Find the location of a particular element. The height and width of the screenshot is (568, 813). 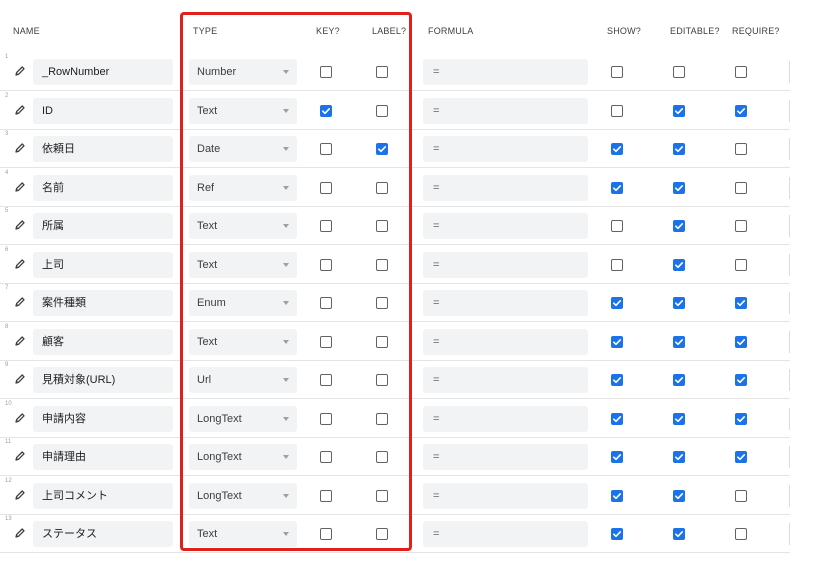

column-name-field: 案件種類 is located at coordinates (103, 303).